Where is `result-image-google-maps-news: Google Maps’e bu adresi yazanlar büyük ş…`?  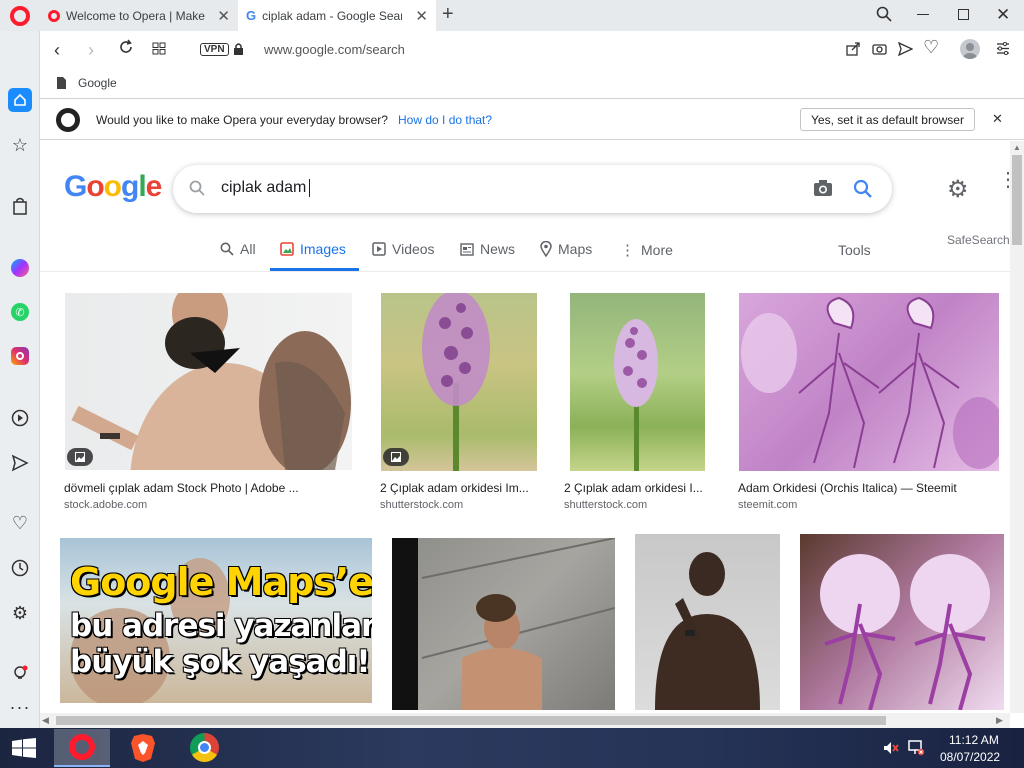 result-image-google-maps-news: Google Maps’e bu adresi yazanlar büyük ş… is located at coordinates (216, 620).